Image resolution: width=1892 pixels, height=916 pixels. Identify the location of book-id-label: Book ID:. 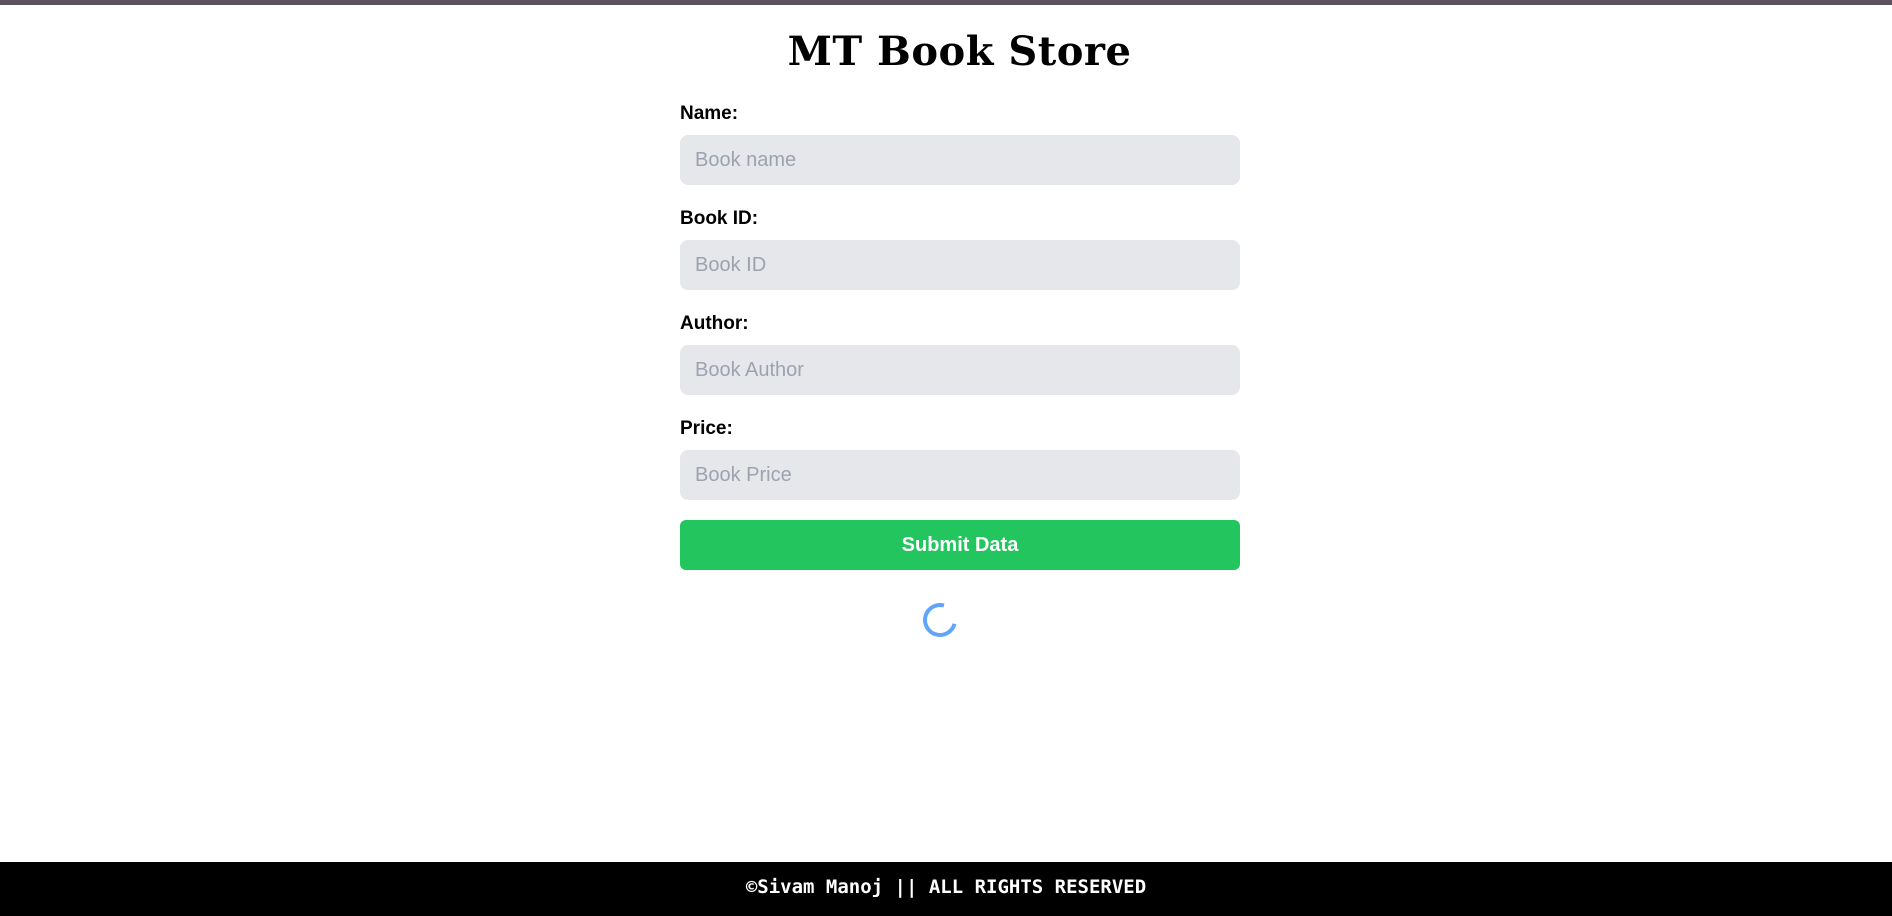
(719, 218).